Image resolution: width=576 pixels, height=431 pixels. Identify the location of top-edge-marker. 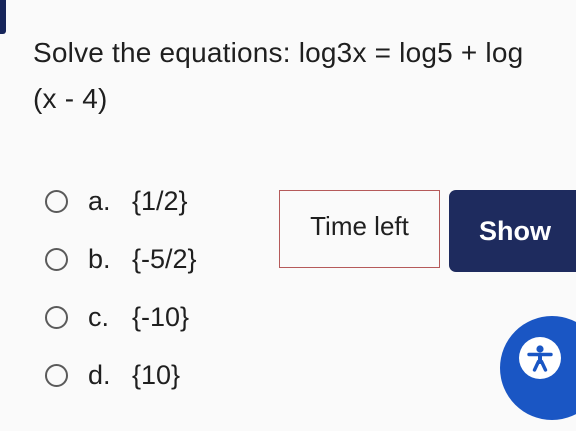
(3, 17).